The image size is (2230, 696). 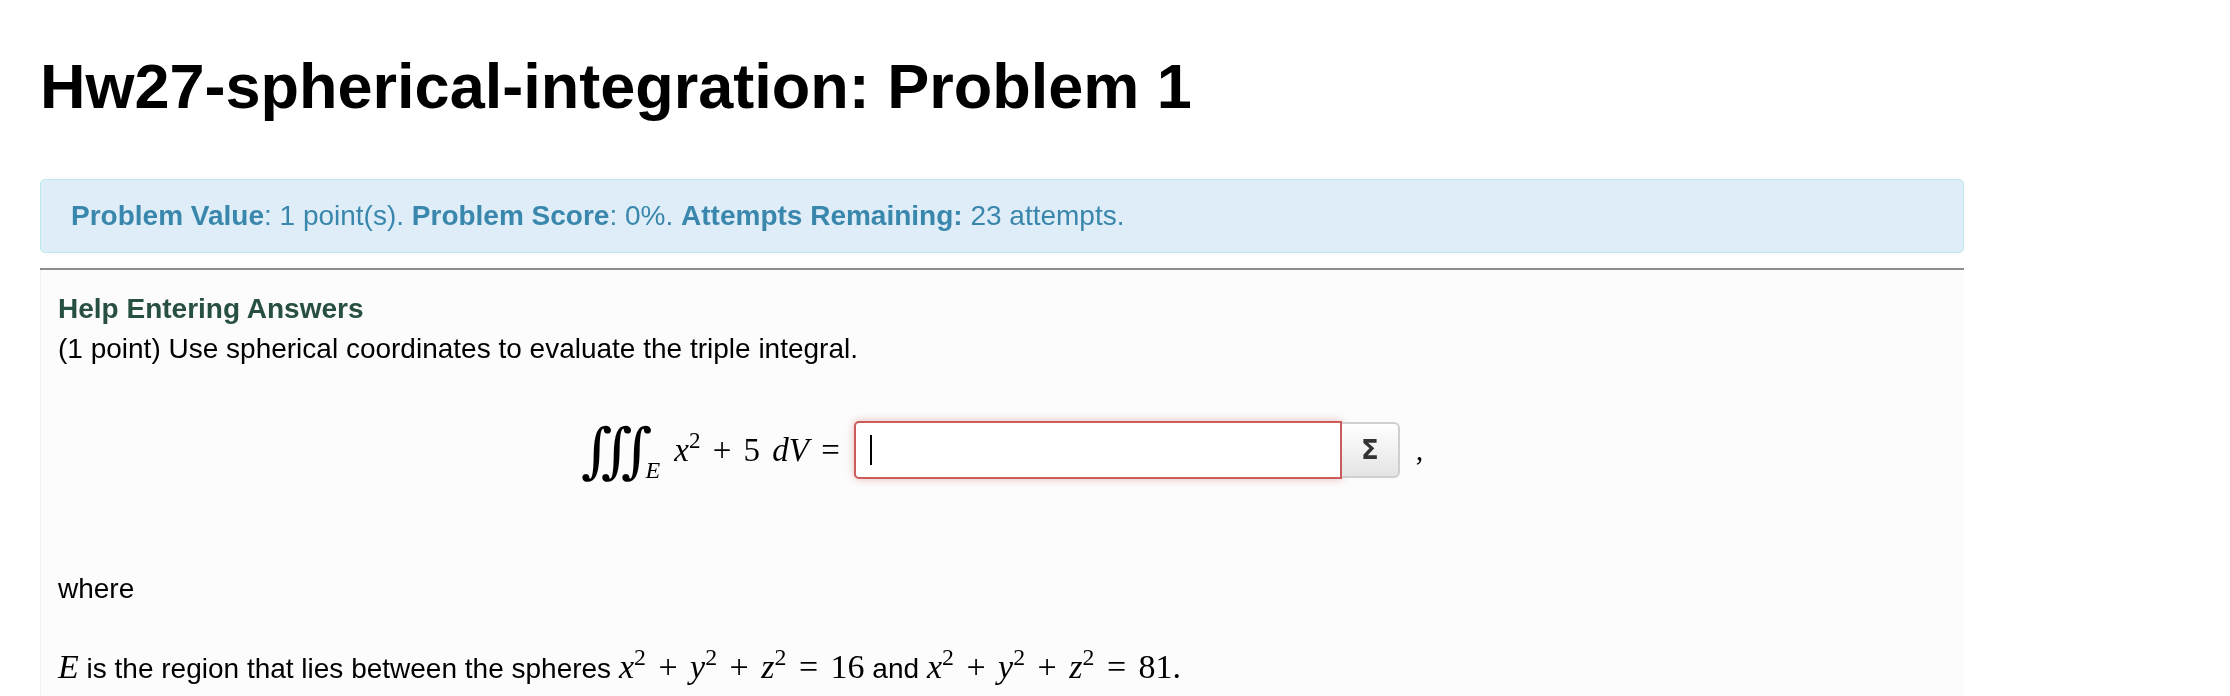 What do you see at coordinates (96, 589) in the screenshot?
I see `where-text: where` at bounding box center [96, 589].